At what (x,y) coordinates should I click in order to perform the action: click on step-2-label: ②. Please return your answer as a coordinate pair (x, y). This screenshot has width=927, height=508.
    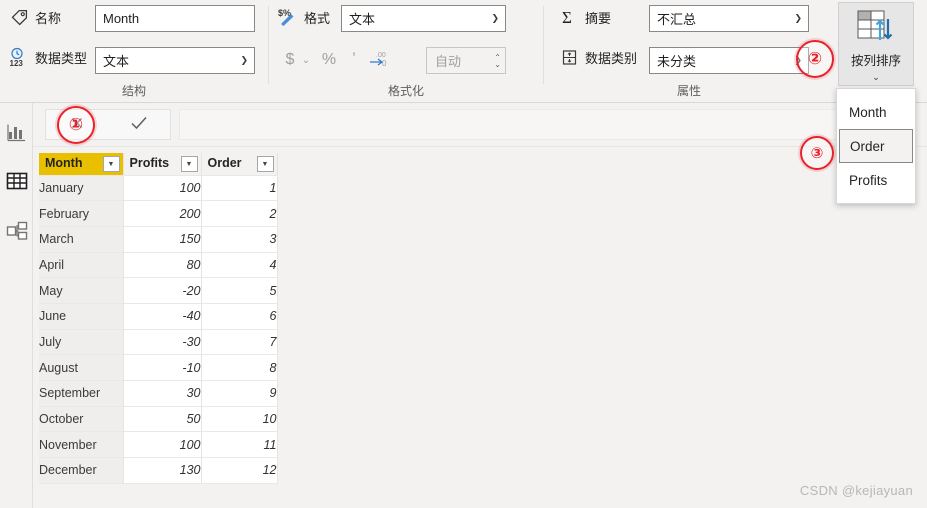
    Looking at the image, I should click on (815, 58).